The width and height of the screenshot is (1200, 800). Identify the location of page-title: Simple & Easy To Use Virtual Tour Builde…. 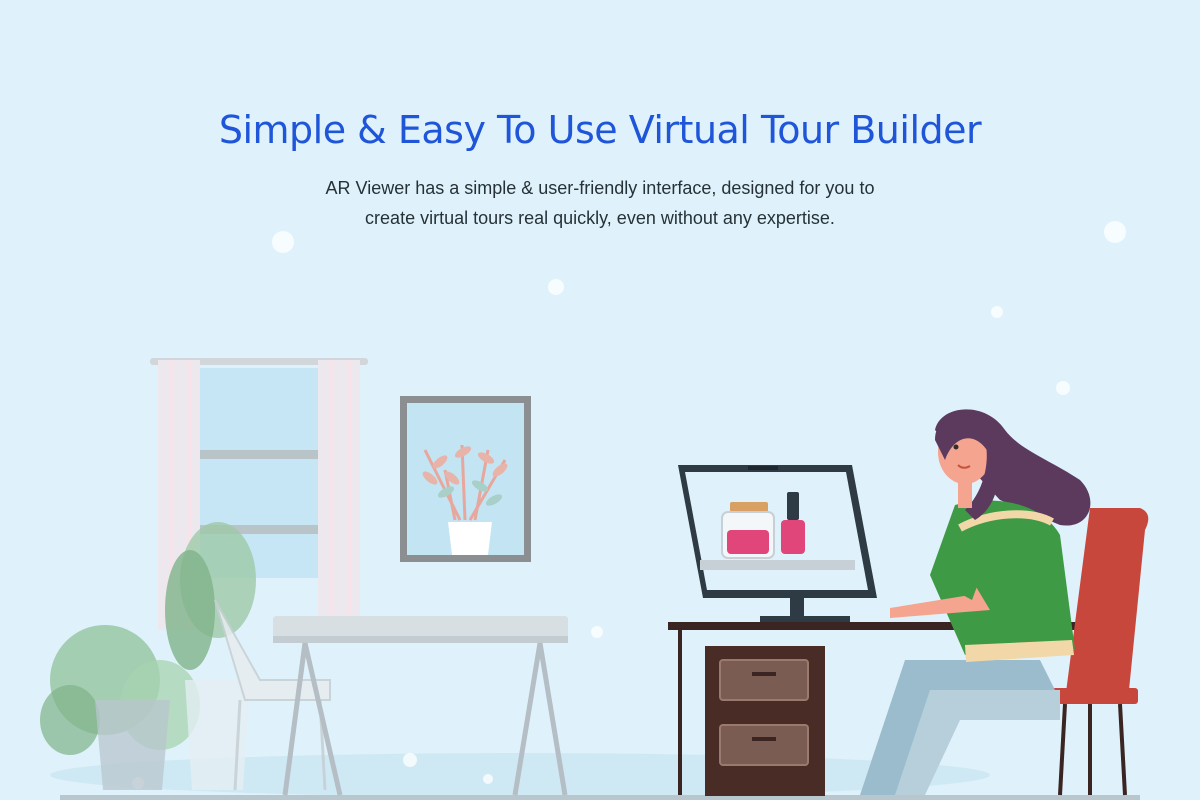
(600, 130).